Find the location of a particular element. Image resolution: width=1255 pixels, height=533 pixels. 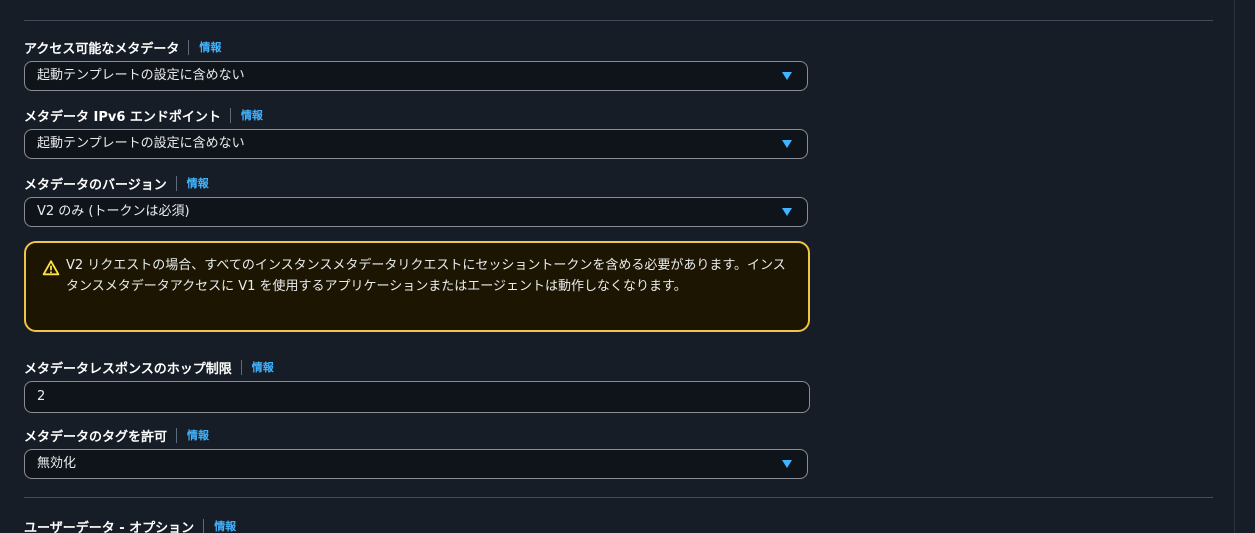

hop-limit-value: 2 is located at coordinates (41, 396).